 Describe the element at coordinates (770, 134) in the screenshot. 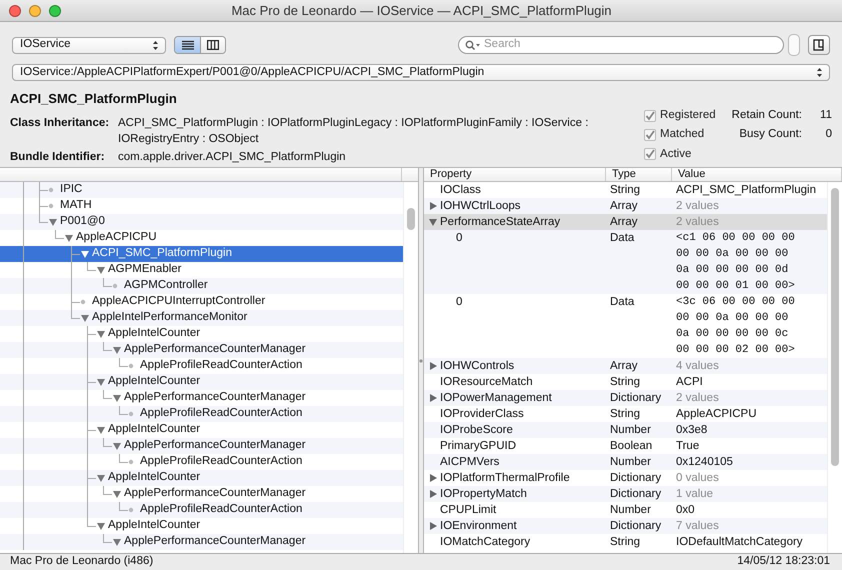

I see `count-label: Busy Count:` at that location.